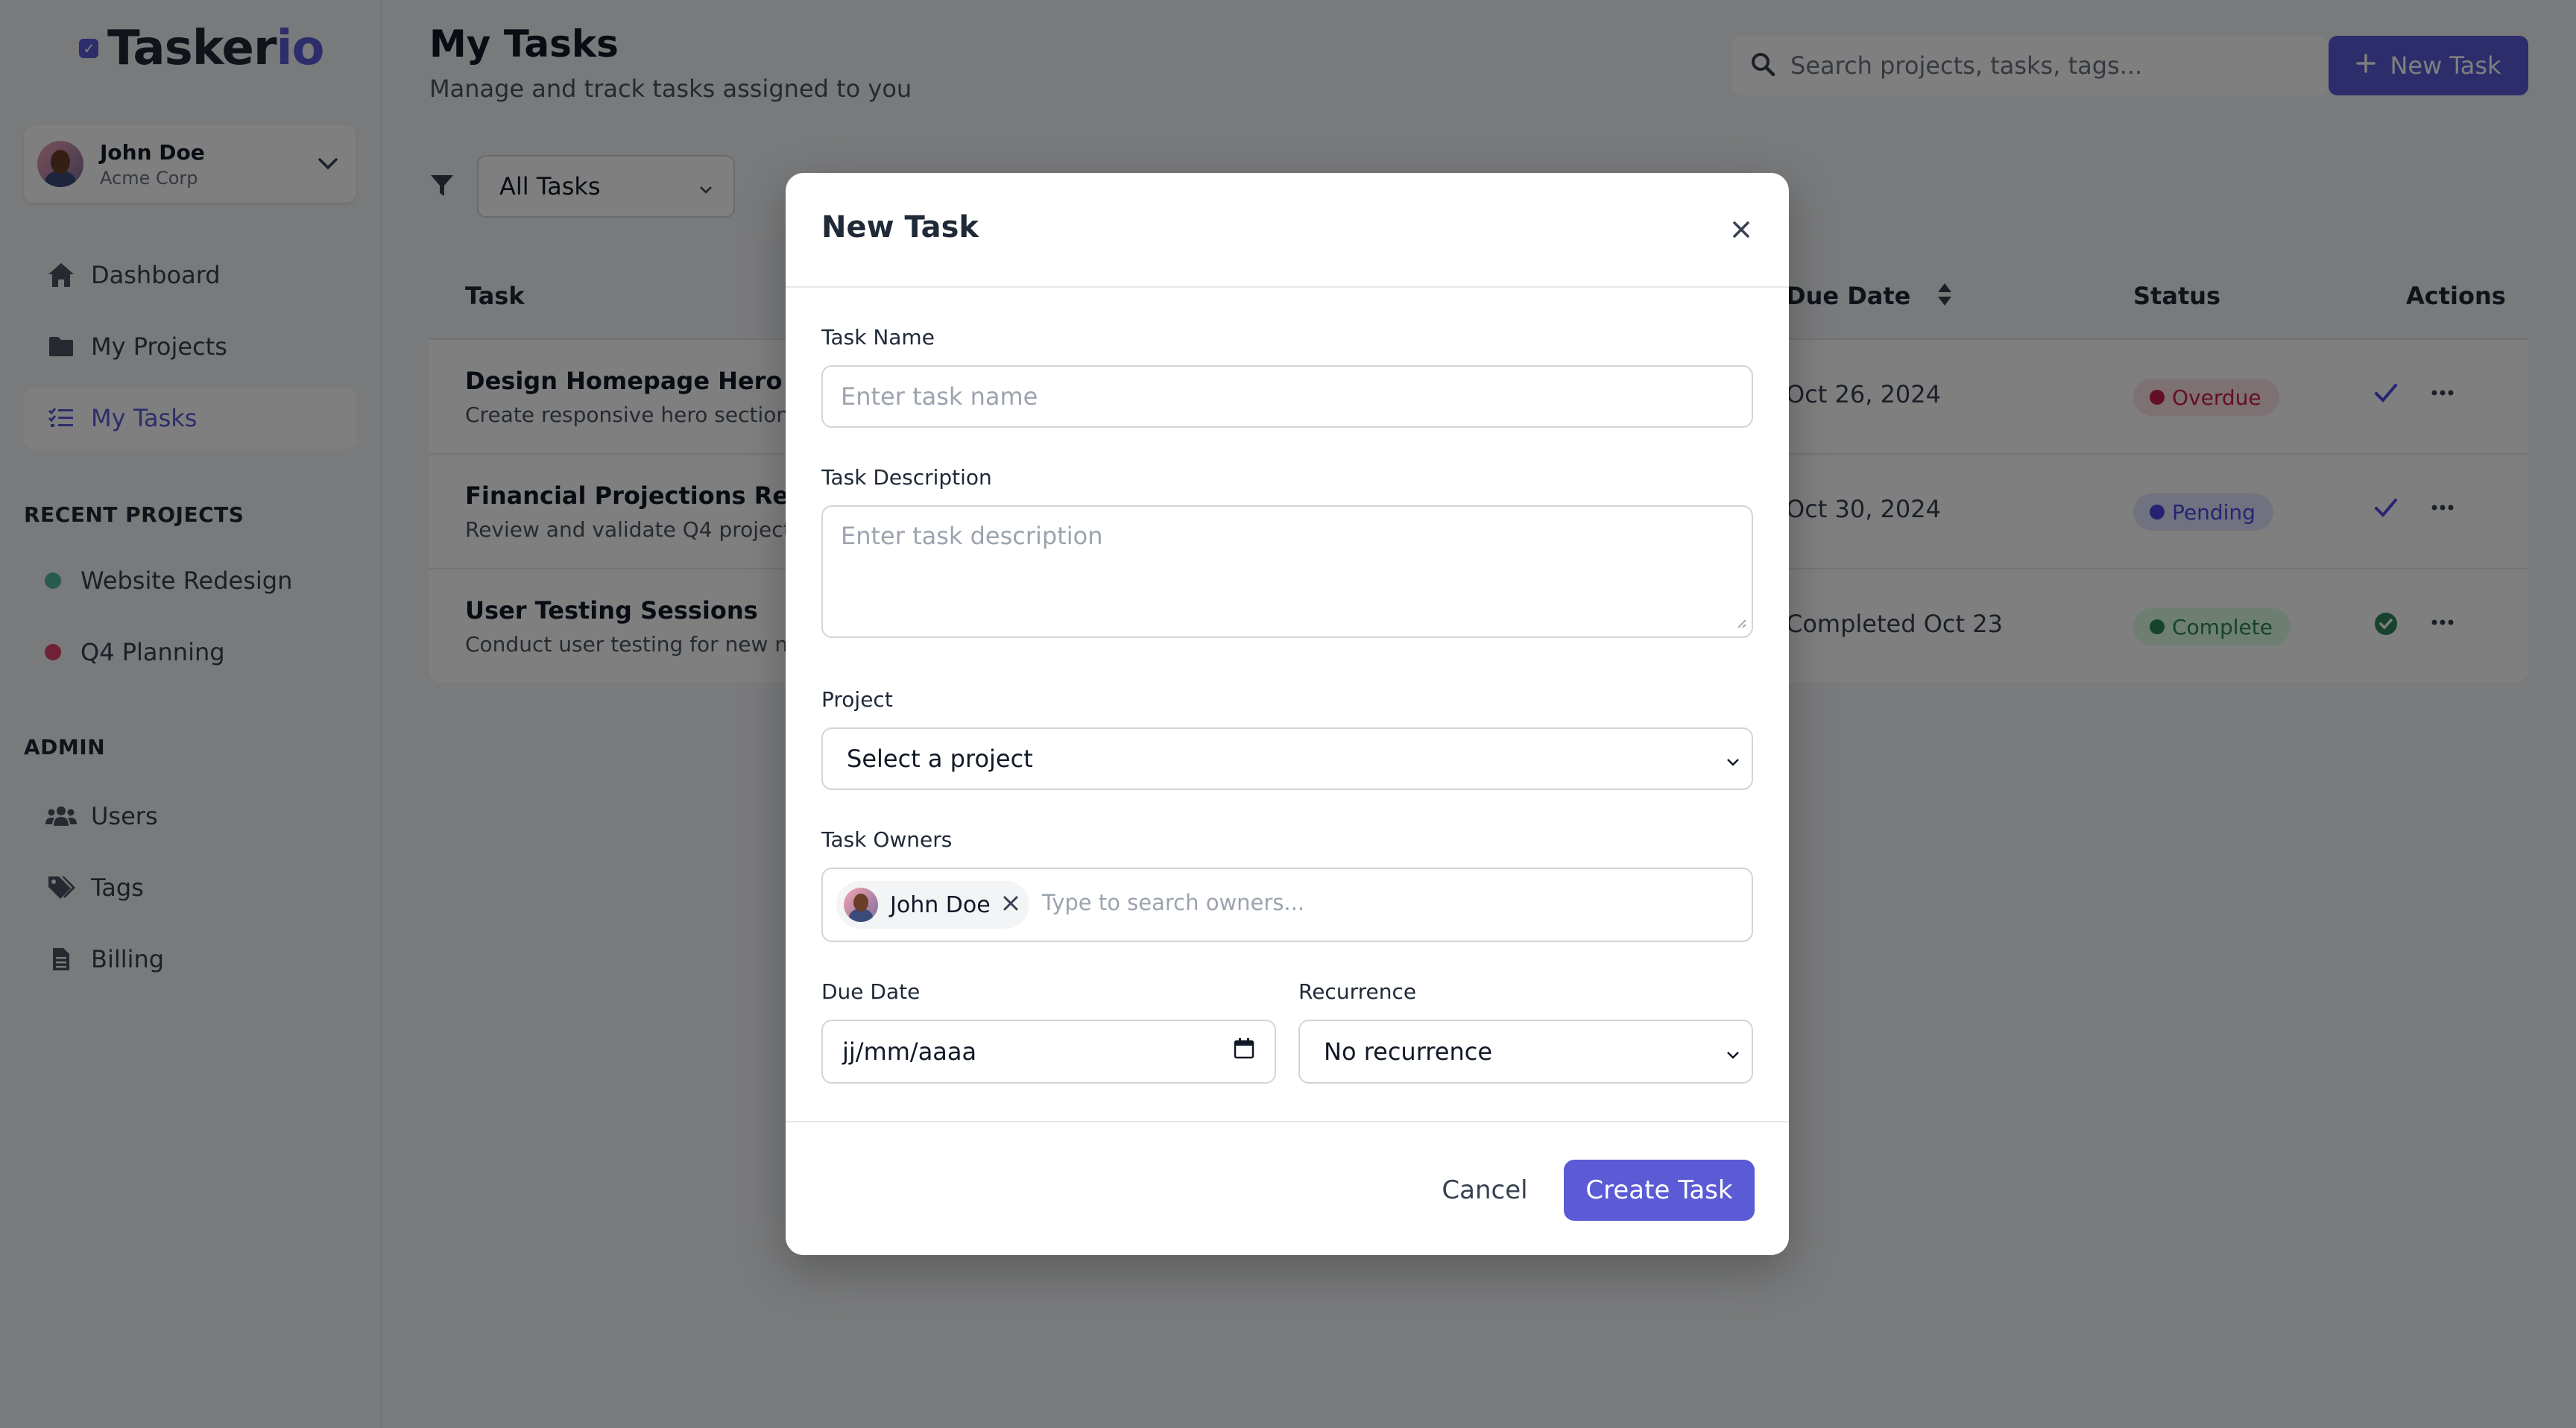  I want to click on recurrence-label: Recurrence, so click(1358, 991).